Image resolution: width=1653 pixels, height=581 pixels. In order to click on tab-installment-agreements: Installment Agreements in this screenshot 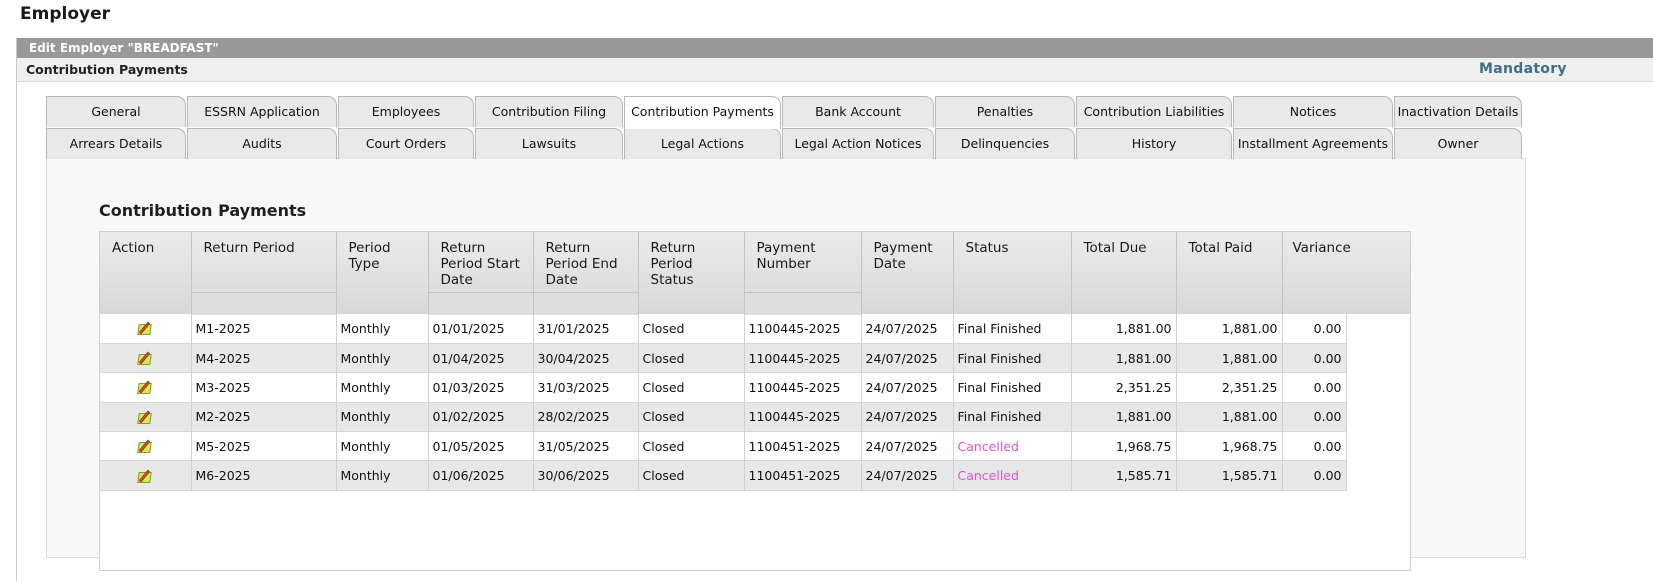, I will do `click(1313, 143)`.